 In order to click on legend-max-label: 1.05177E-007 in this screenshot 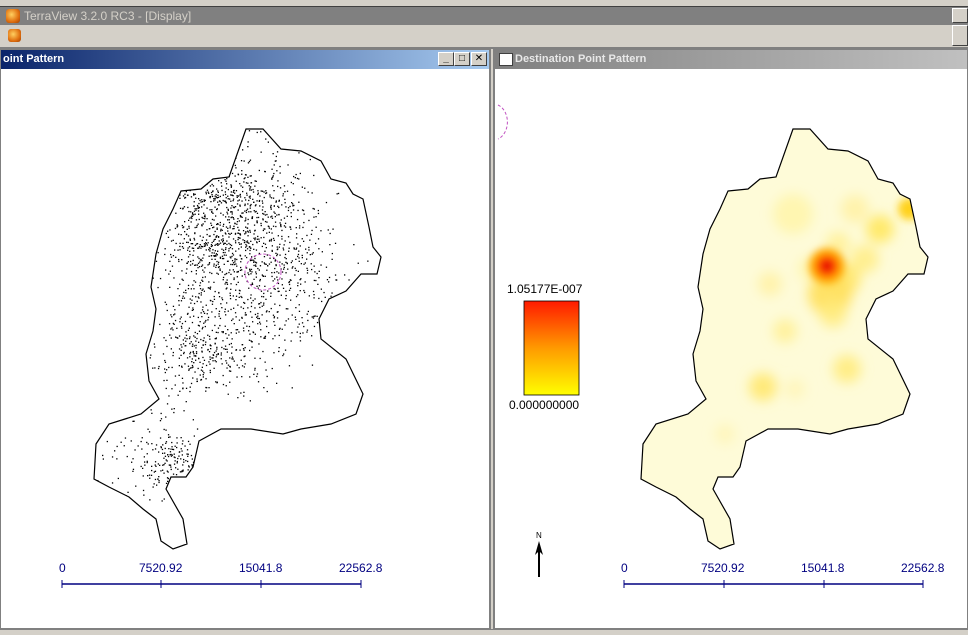, I will do `click(545, 289)`.